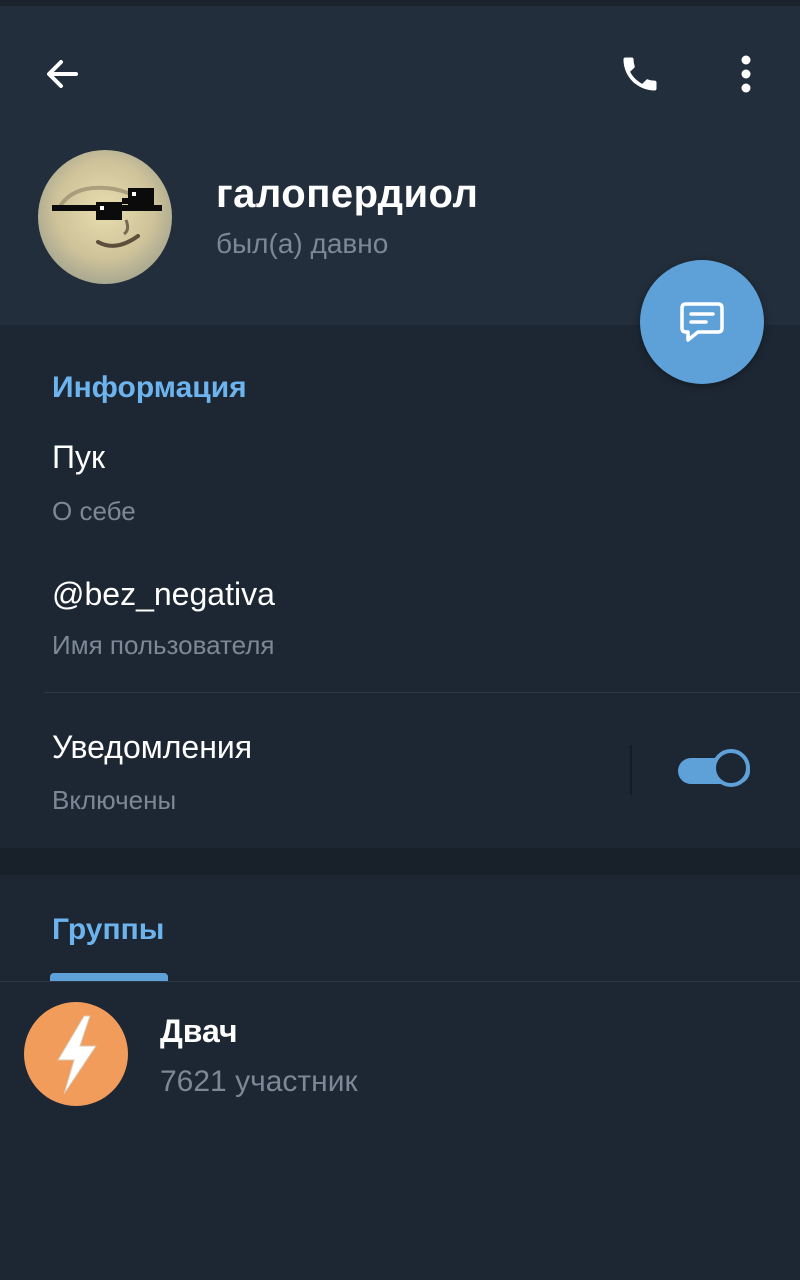 This screenshot has width=800, height=1280. What do you see at coordinates (163, 645) in the screenshot?
I see `username-label: Имя пользователя` at bounding box center [163, 645].